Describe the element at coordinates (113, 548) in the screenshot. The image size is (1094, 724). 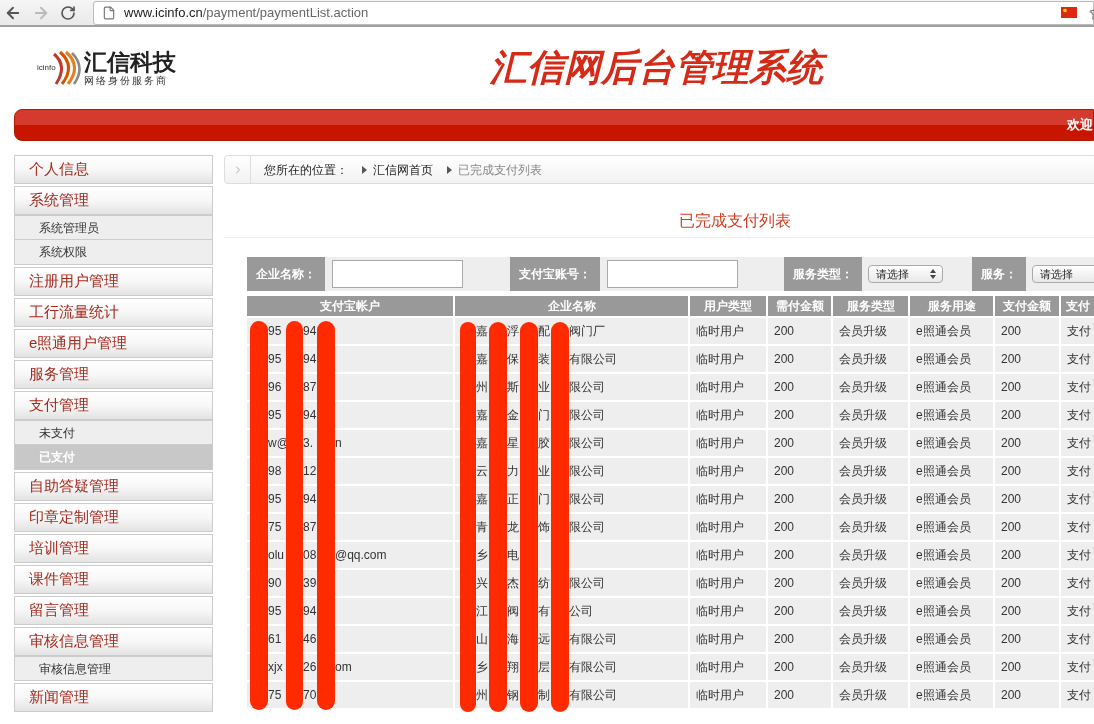
I see `sidebar-item: 培训管理` at that location.